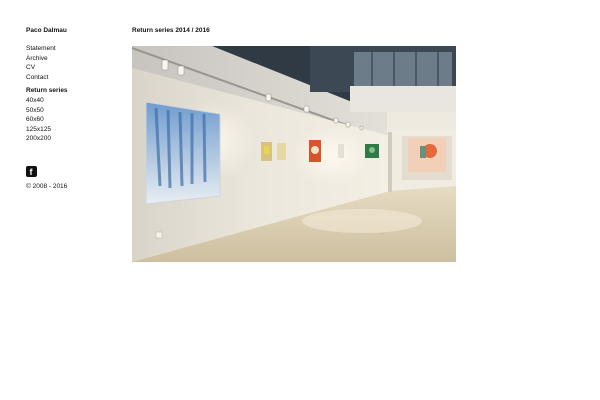  What do you see at coordinates (171, 30) in the screenshot?
I see `page-title: Return series 2014 / 2016` at bounding box center [171, 30].